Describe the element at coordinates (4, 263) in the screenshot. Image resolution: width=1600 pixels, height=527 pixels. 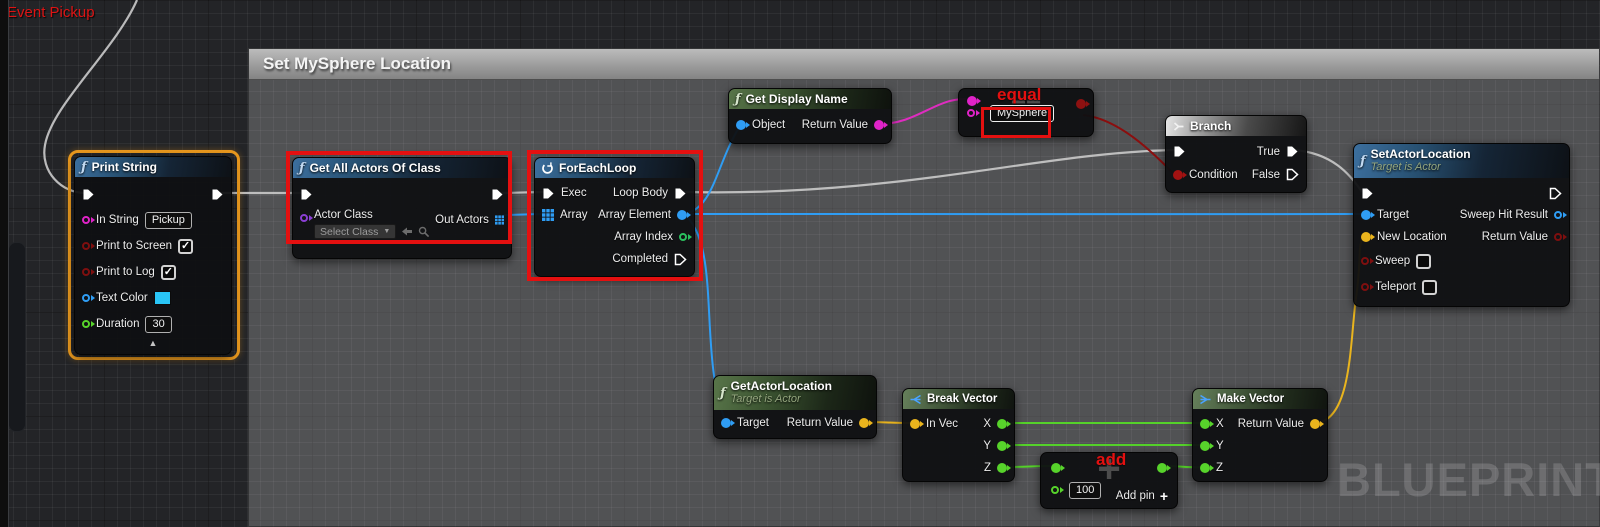
I see `left-dock-strip` at that location.